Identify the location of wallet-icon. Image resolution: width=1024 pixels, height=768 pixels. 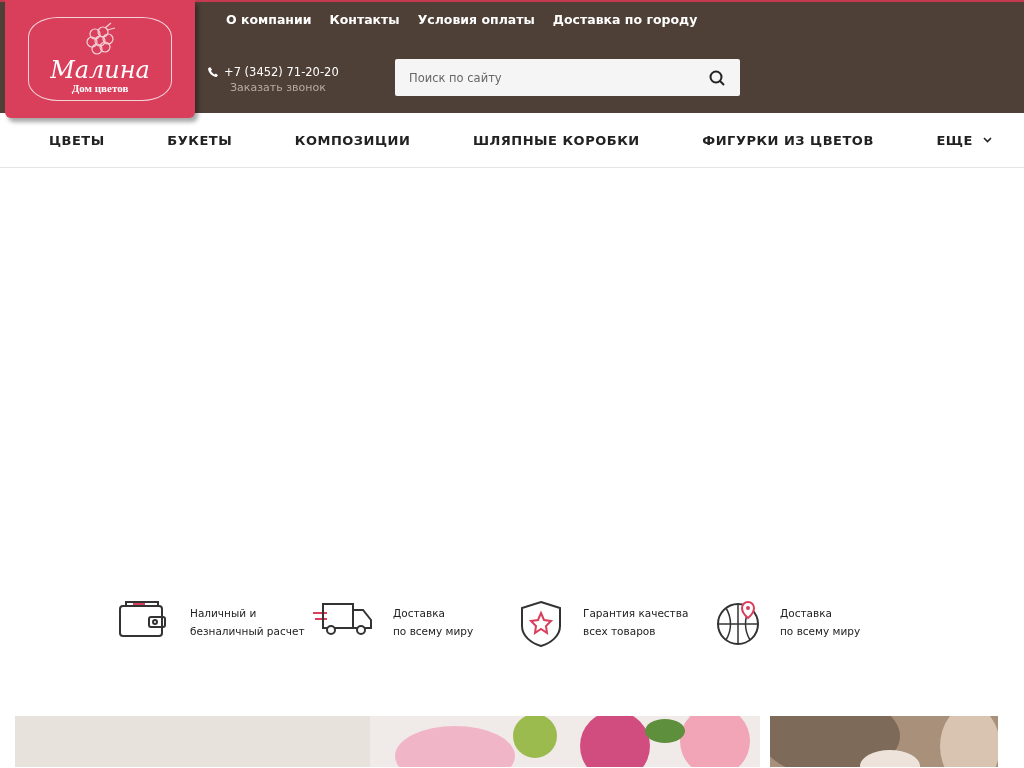
(143, 619).